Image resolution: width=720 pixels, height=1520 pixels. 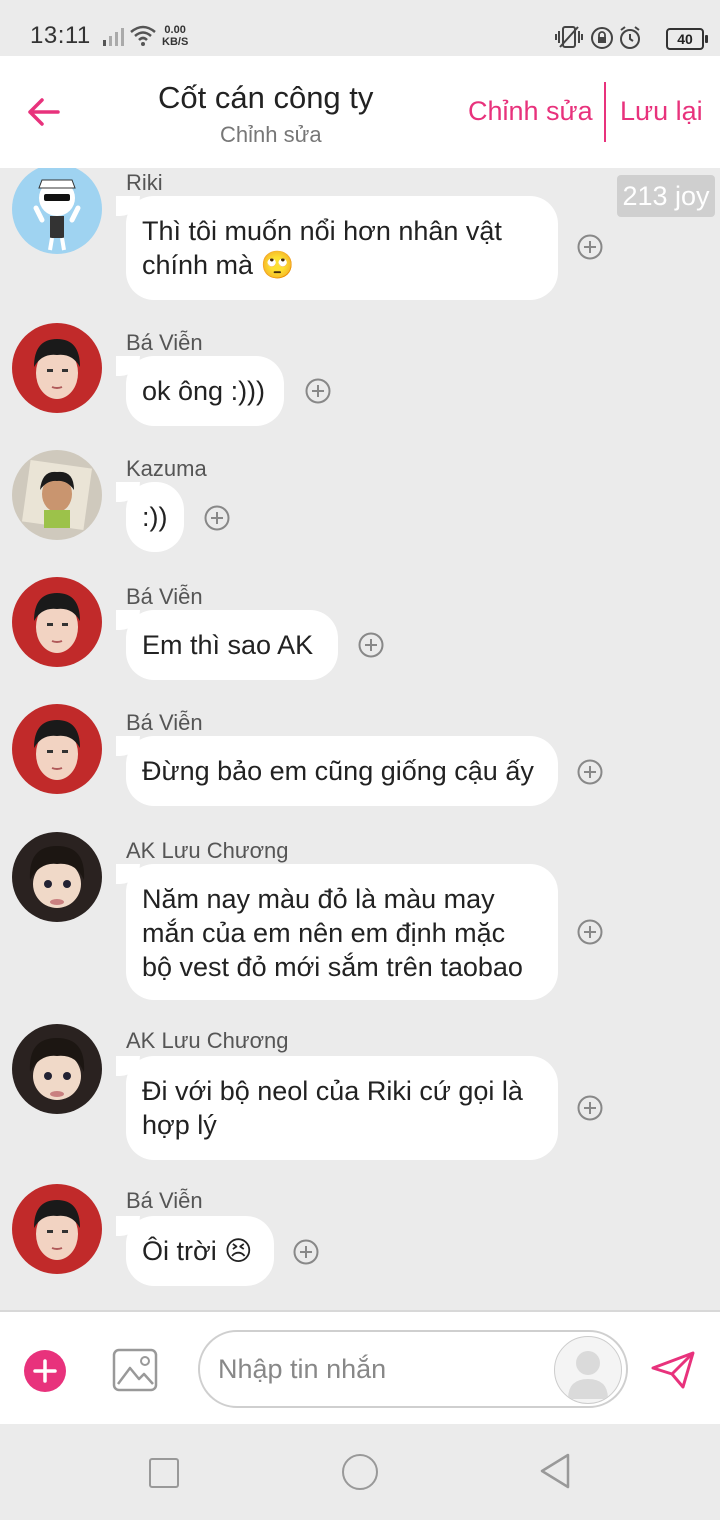 I want to click on network-speed: 0.00 KB/S, so click(x=175, y=36).